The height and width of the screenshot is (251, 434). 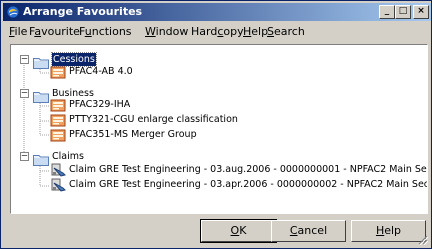 I want to click on close-icon: ×, so click(x=421, y=11).